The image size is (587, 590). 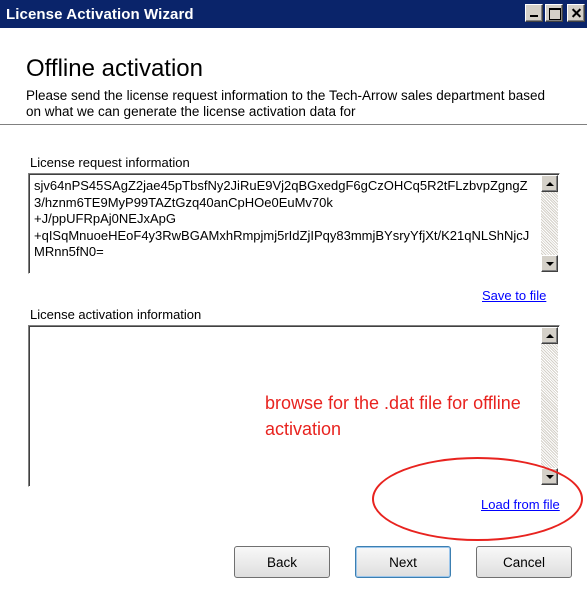 I want to click on window-title: License Activation Wizard, so click(x=100, y=14).